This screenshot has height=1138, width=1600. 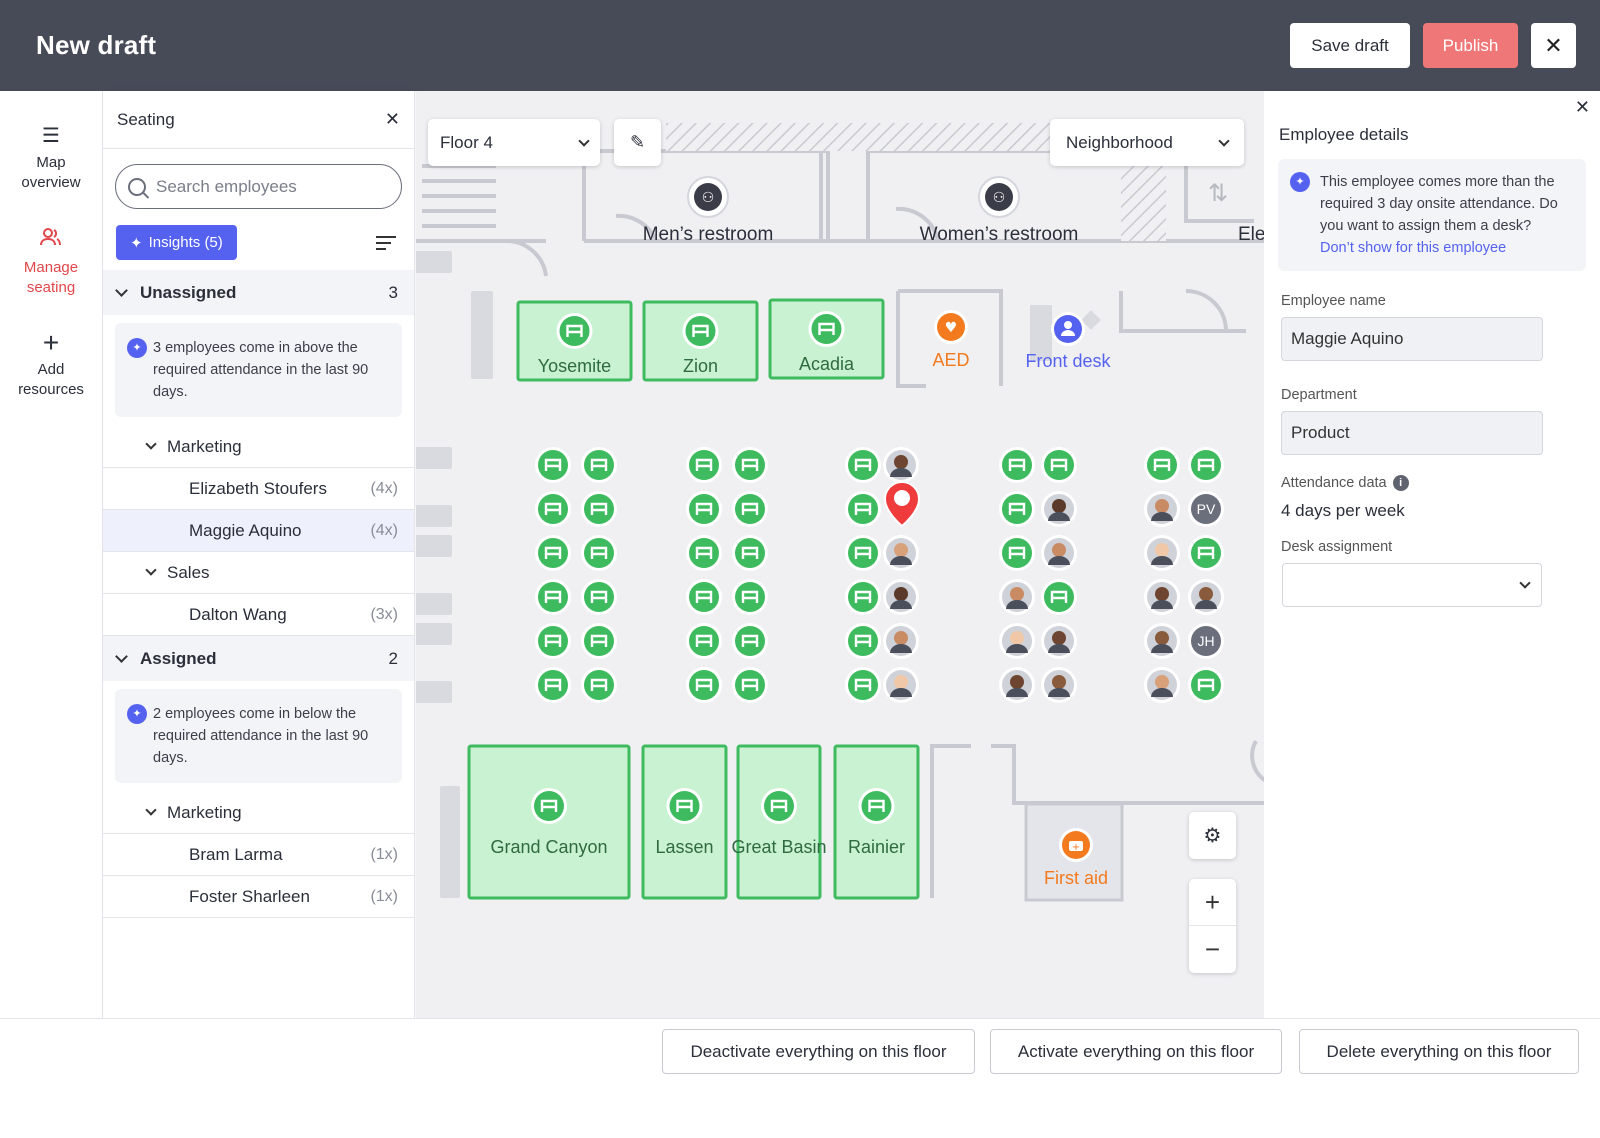 What do you see at coordinates (1400, 483) in the screenshot?
I see `info-icon: i` at bounding box center [1400, 483].